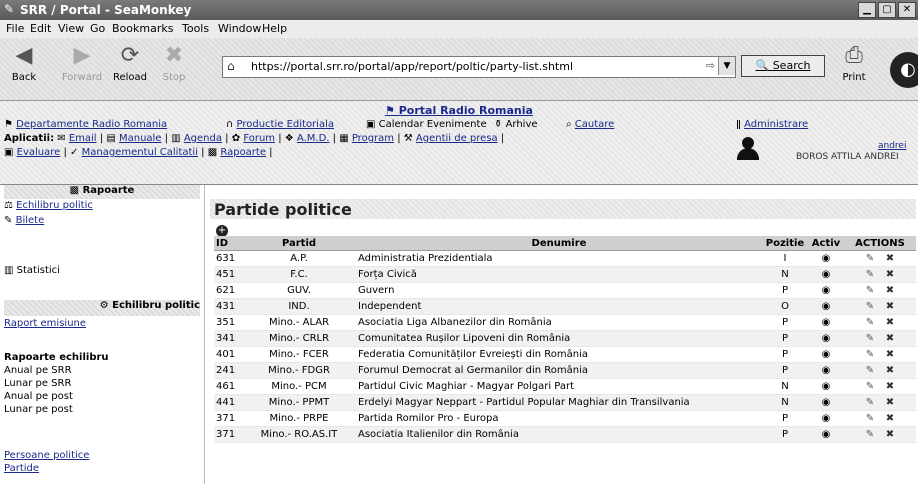 The image size is (918, 484). What do you see at coordinates (907, 10) in the screenshot?
I see `close-button: ✕` at bounding box center [907, 10].